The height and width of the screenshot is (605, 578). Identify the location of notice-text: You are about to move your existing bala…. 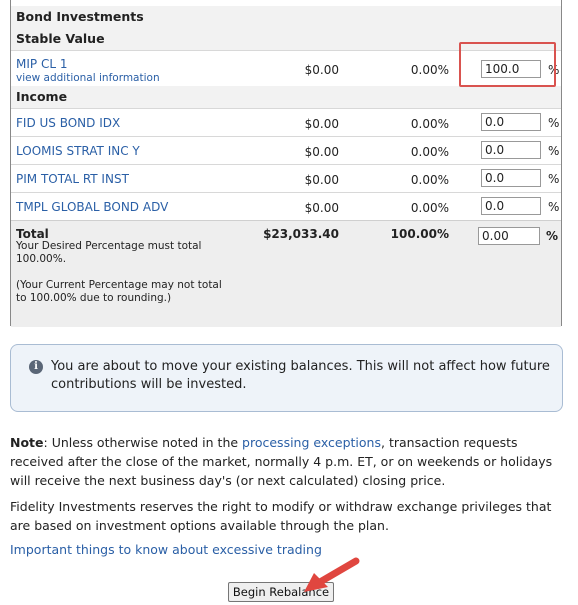
(300, 375).